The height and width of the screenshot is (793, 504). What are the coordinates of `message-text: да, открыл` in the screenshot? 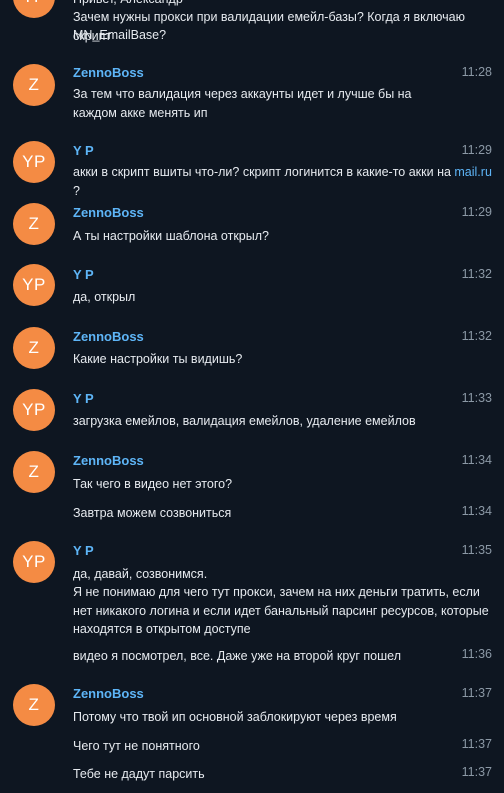 It's located at (104, 297).